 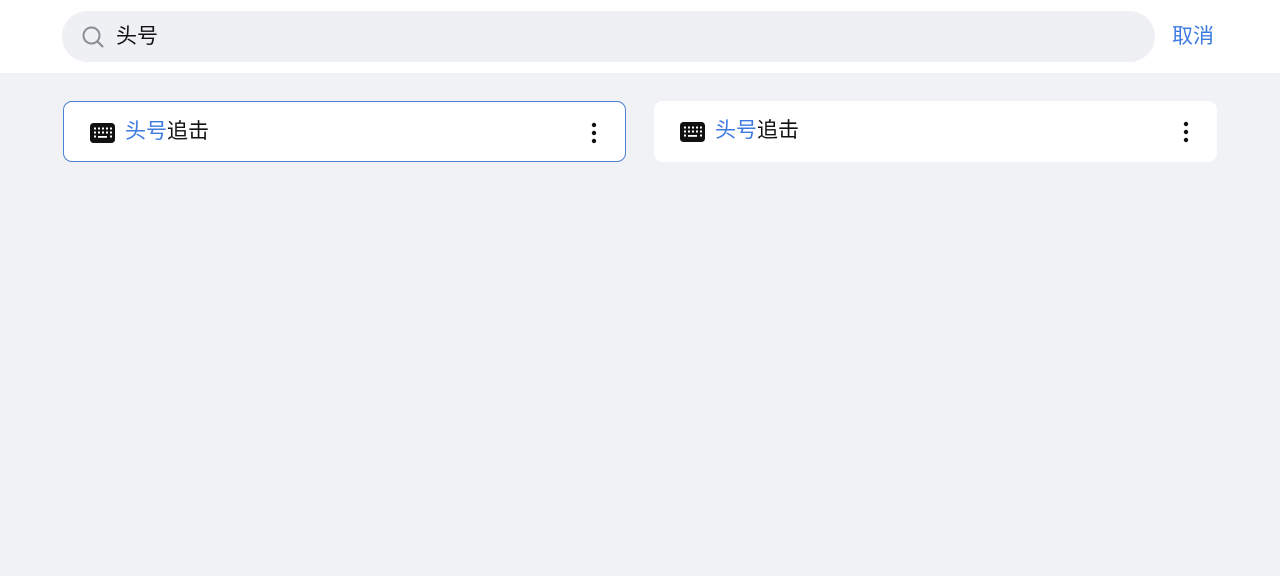 I want to click on search-input: 头号, so click(x=608, y=36).